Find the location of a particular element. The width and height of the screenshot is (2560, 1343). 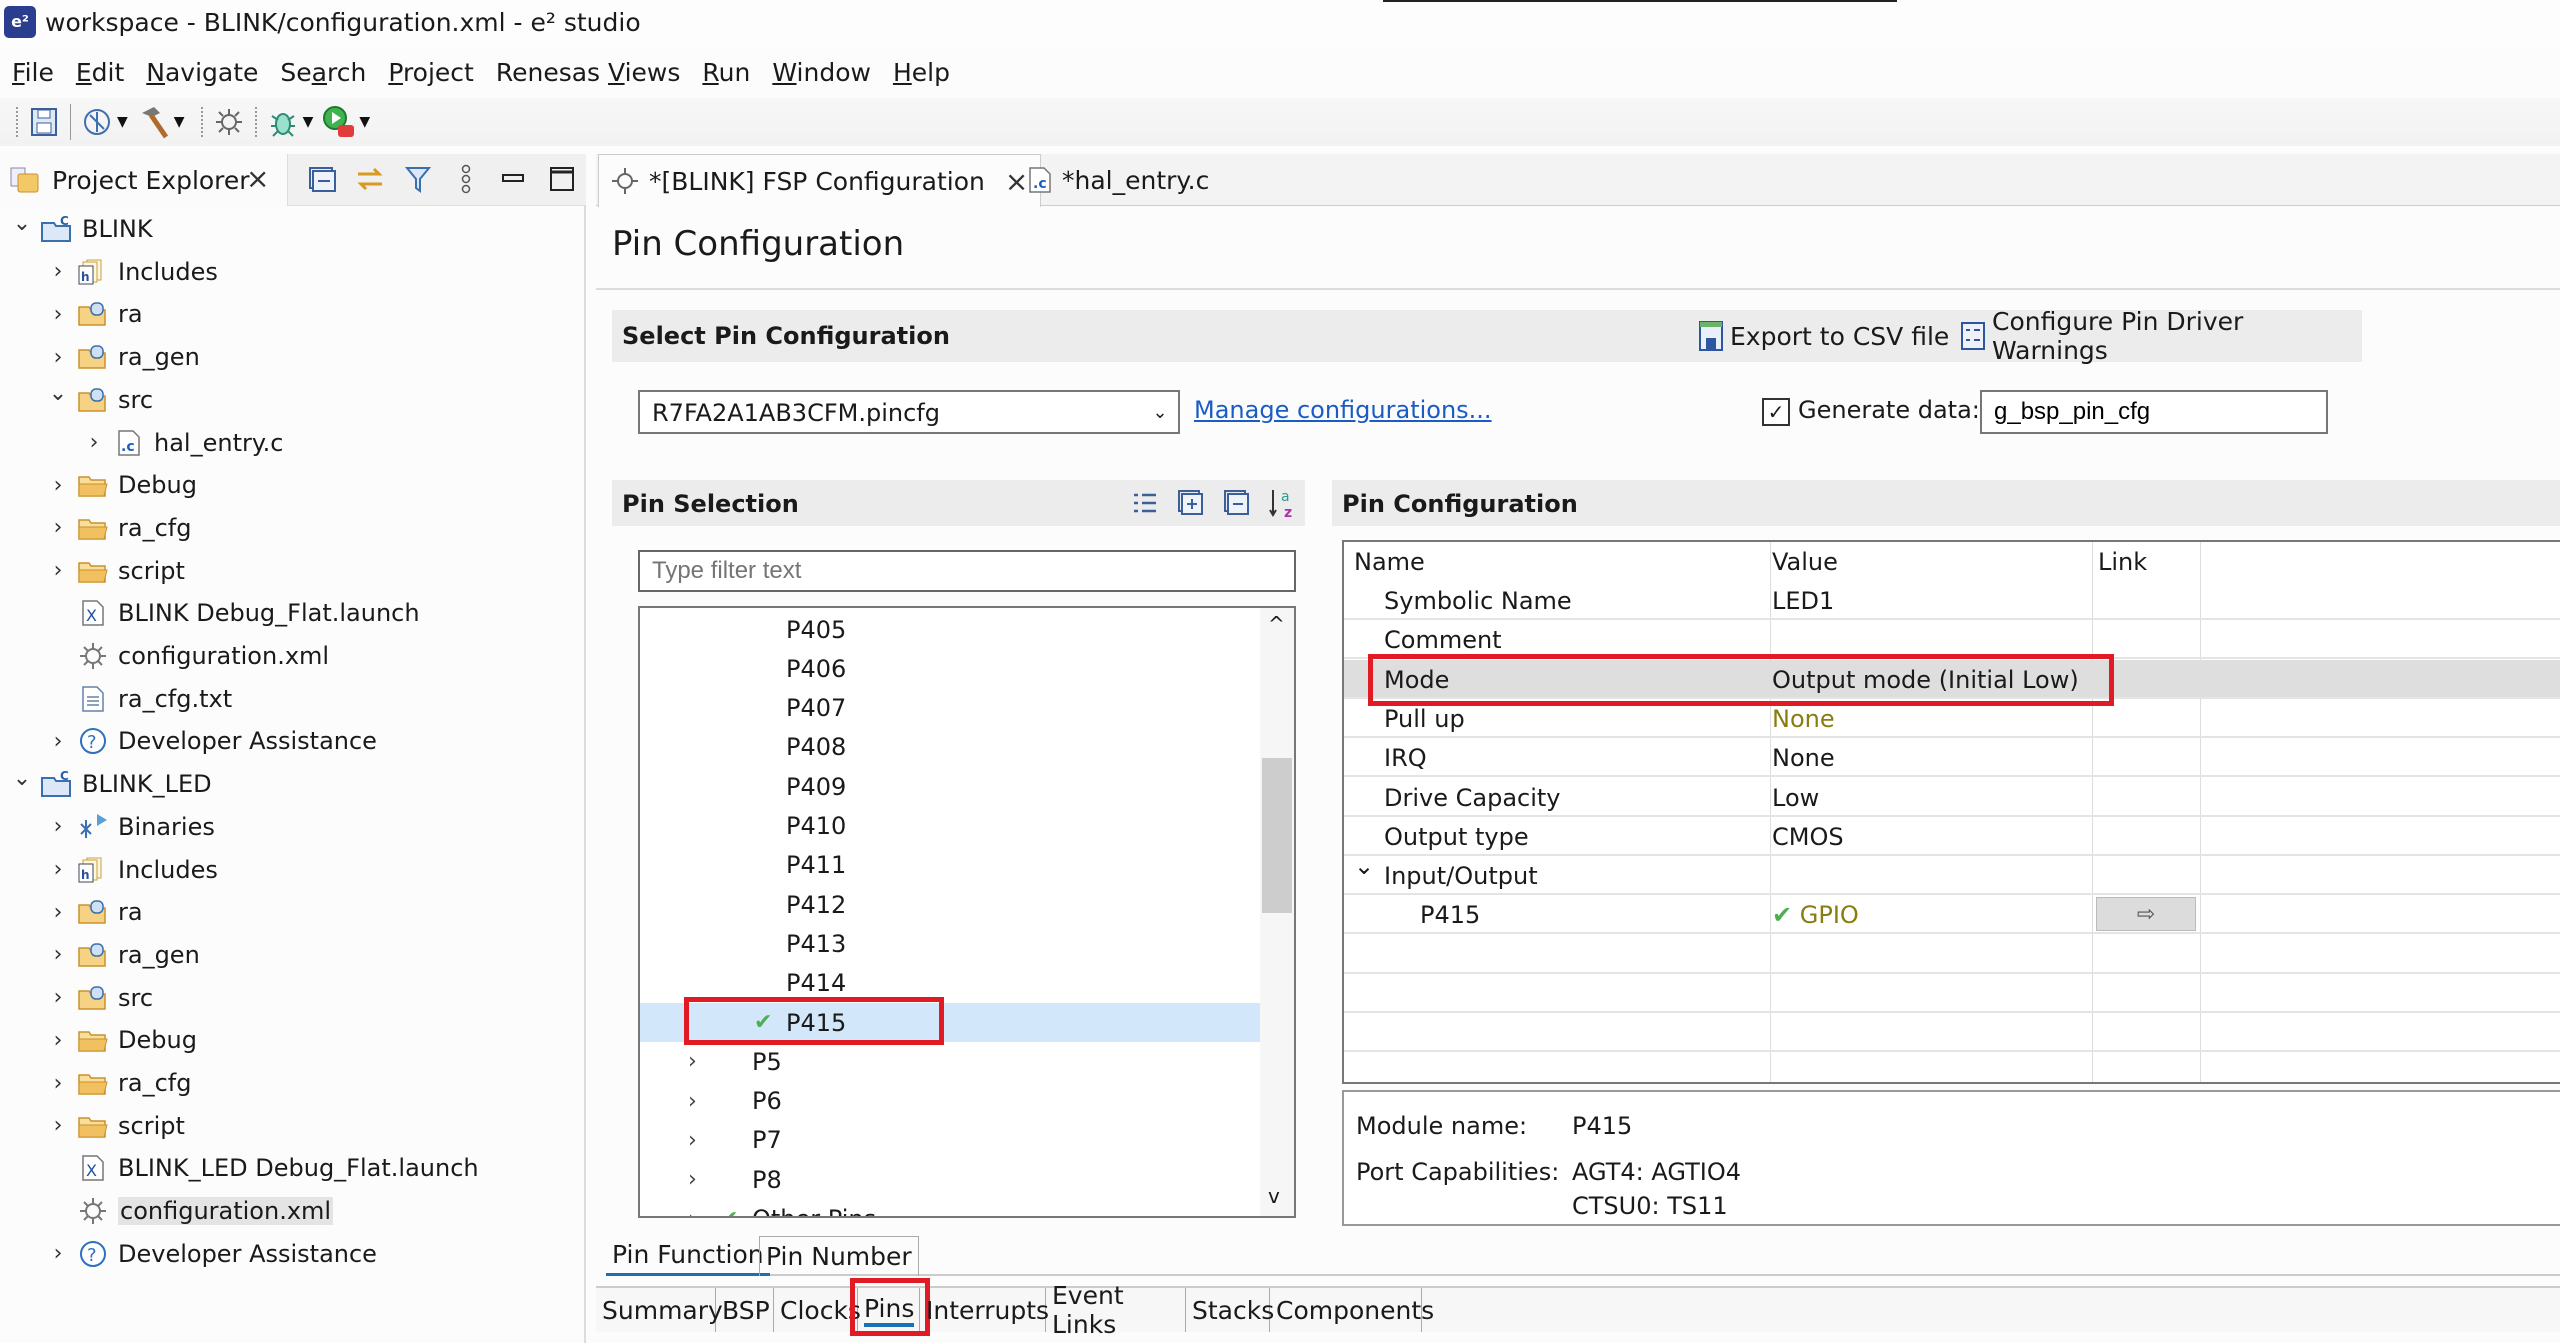

run-dropdown-icon: ▼ is located at coordinates (364, 122).